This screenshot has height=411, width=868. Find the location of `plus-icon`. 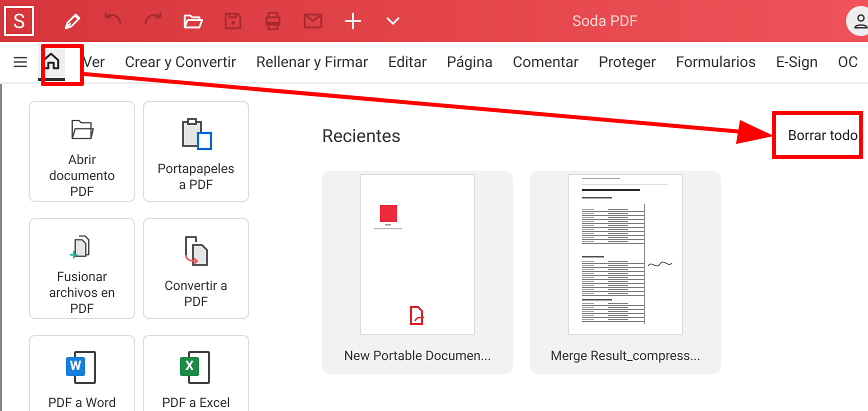

plus-icon is located at coordinates (353, 21).